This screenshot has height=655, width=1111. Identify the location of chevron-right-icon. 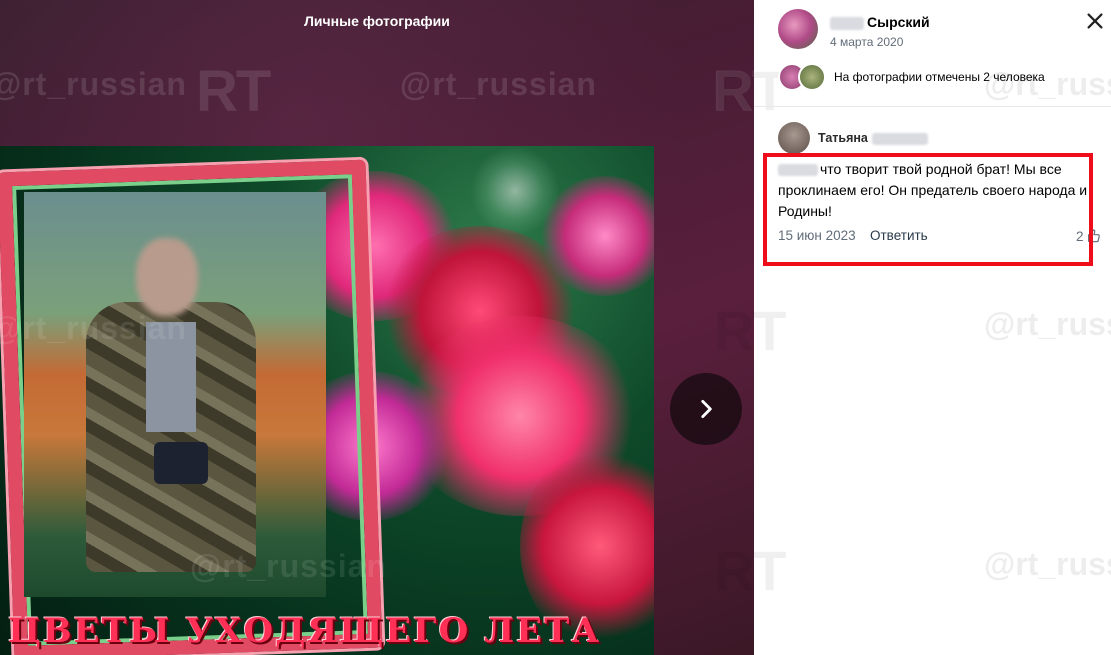
(706, 409).